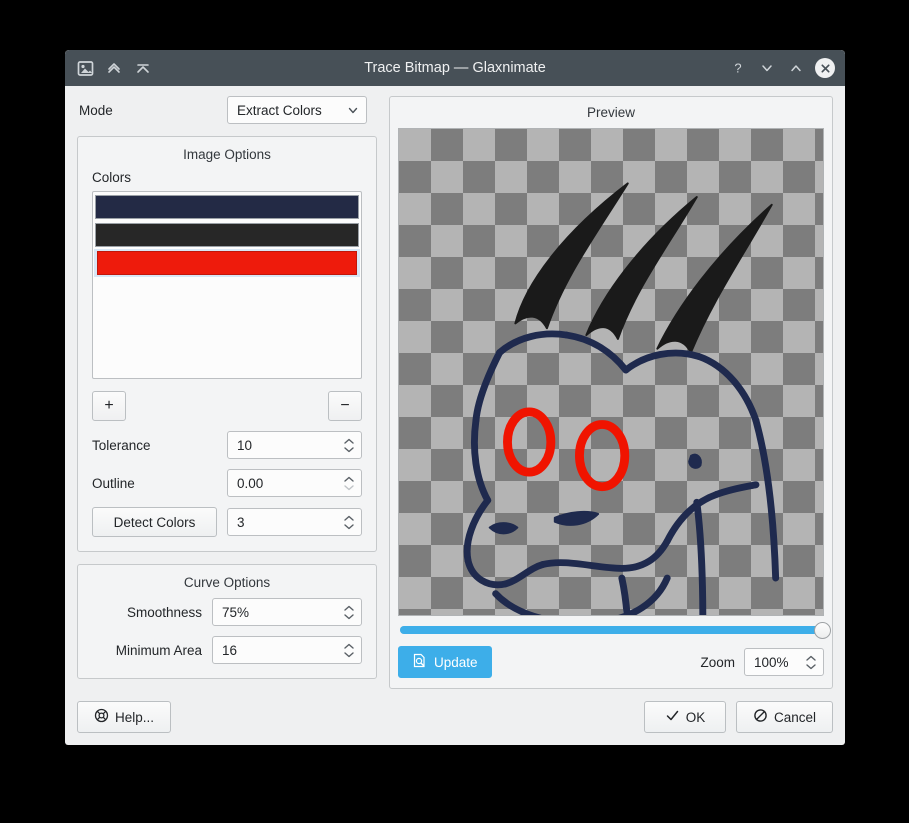 Image resolution: width=909 pixels, height=823 pixels. I want to click on close-x-icon, so click(825, 68).